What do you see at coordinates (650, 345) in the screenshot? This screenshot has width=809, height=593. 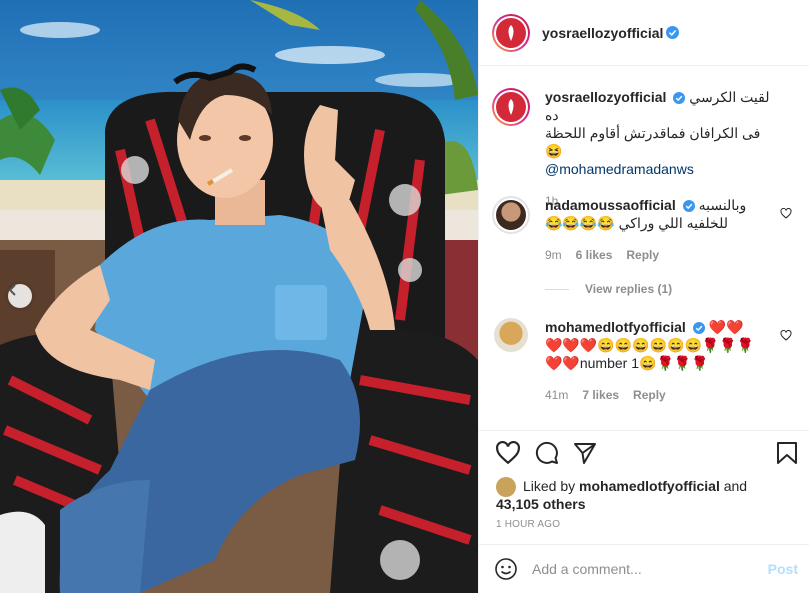 I see `comment-text-line2: ❤️❤️❤️😄😄😄😄😄😄🌹🌹🌹` at bounding box center [650, 345].